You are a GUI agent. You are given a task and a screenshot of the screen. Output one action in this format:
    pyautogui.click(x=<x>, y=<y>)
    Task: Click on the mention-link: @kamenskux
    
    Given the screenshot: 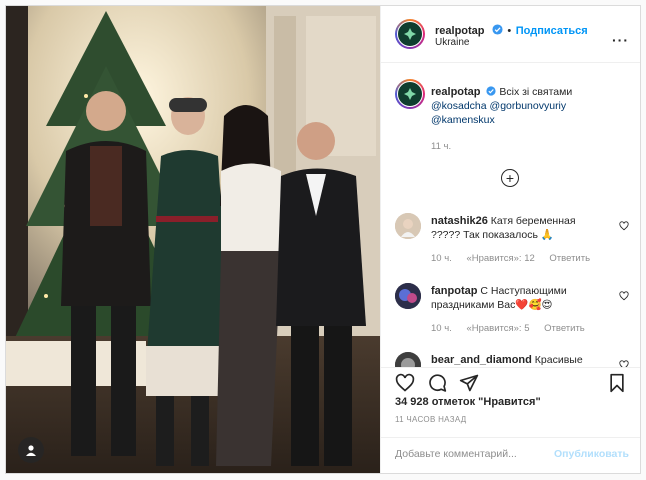 What is the action you would take?
    pyautogui.click(x=463, y=120)
    